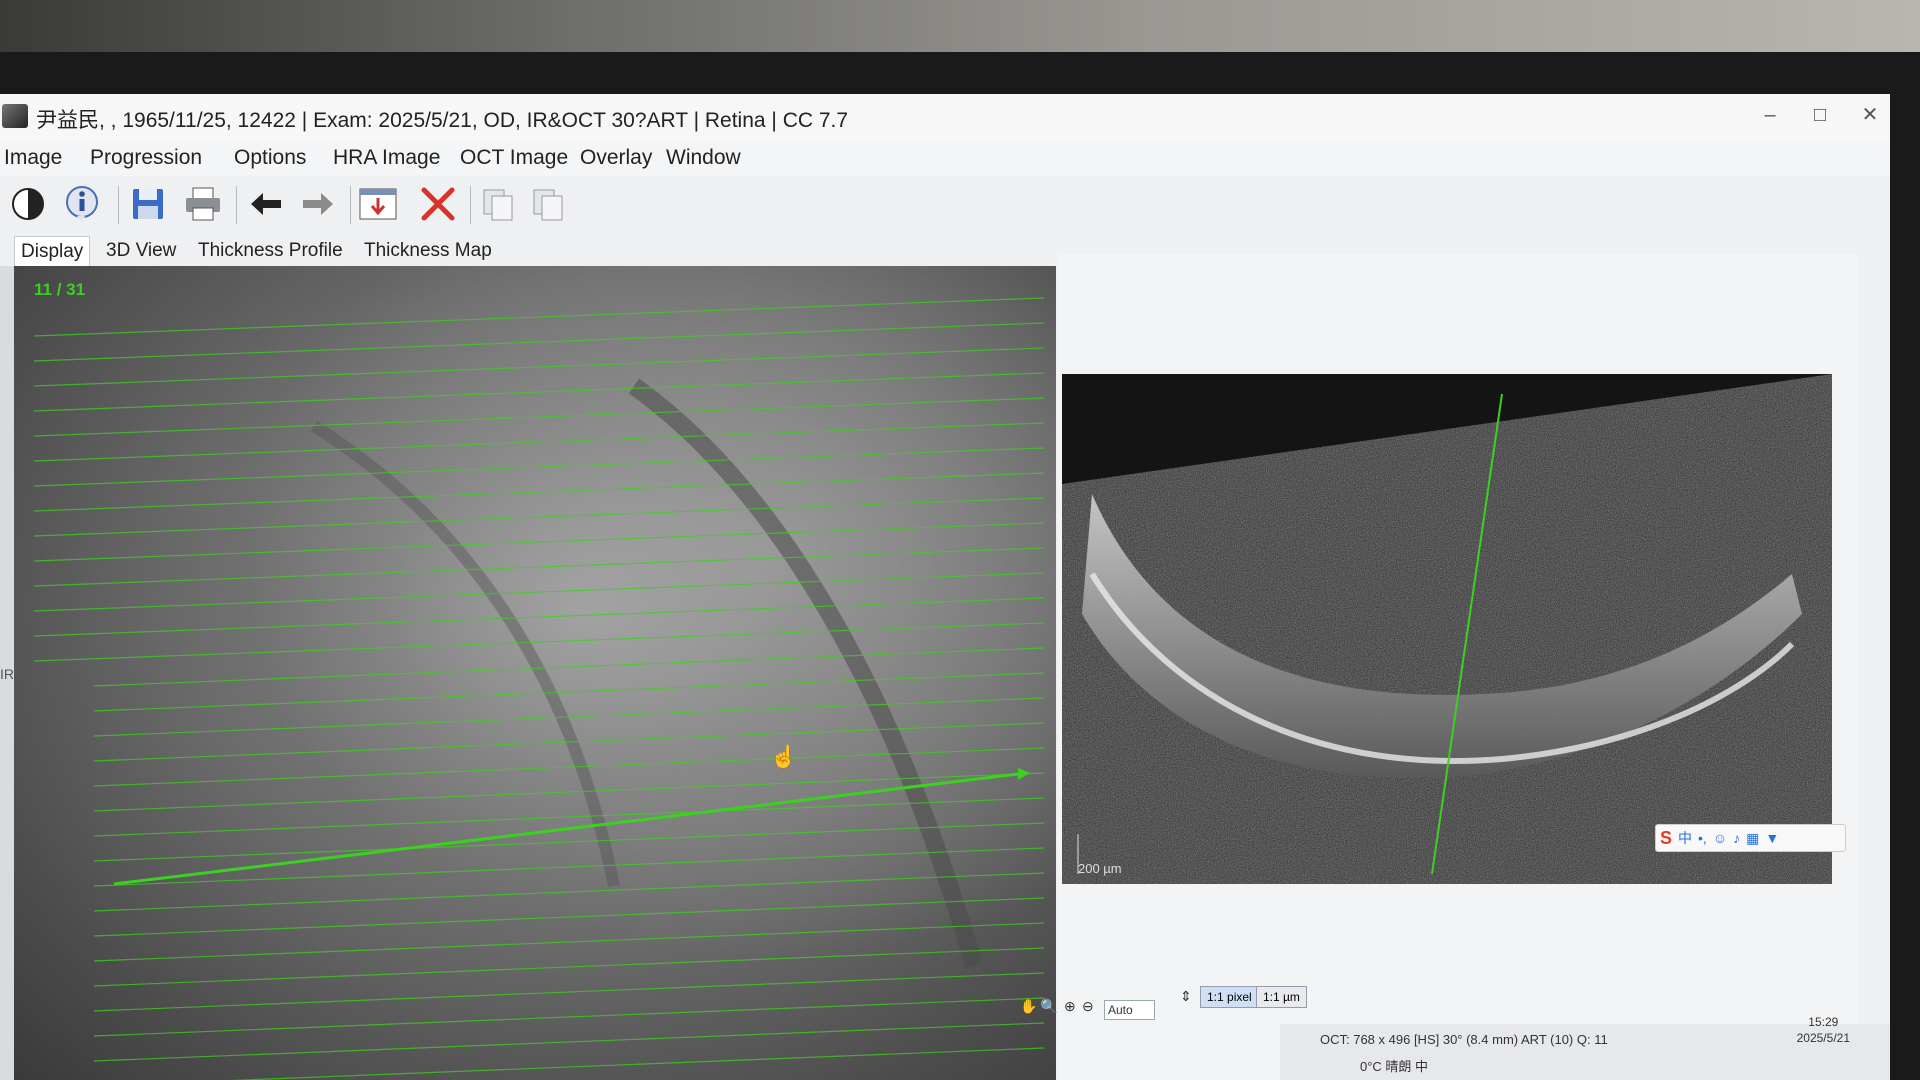 This screenshot has width=1920, height=1080. I want to click on mic-icon: ♪, so click(1737, 838).